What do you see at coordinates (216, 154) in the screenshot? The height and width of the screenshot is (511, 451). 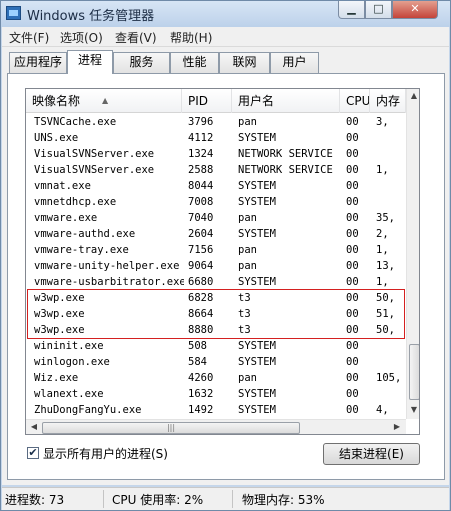 I see `process-row: VisualSVNServer.exe 1324 NETWORK SERVICE 00` at bounding box center [216, 154].